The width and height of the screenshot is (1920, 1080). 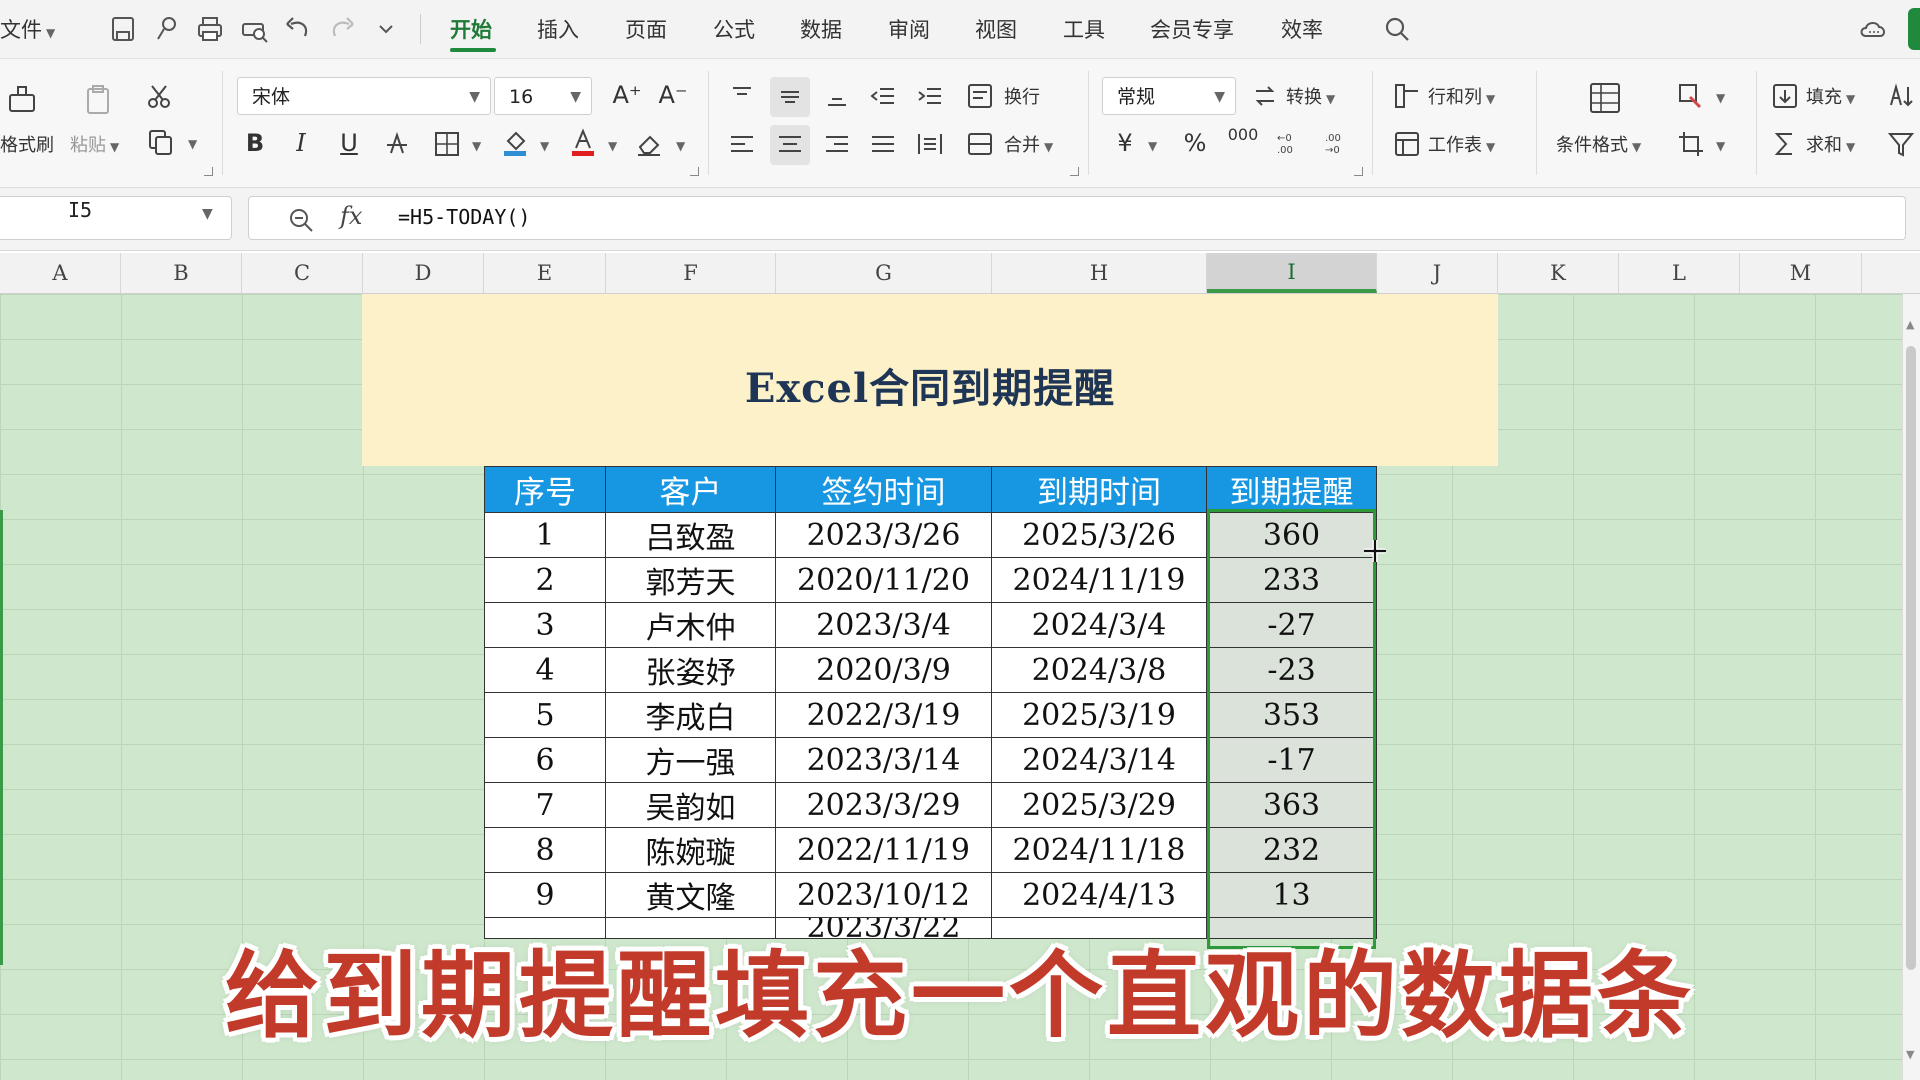 What do you see at coordinates (649, 144) in the screenshot?
I see `eraser-icon` at bounding box center [649, 144].